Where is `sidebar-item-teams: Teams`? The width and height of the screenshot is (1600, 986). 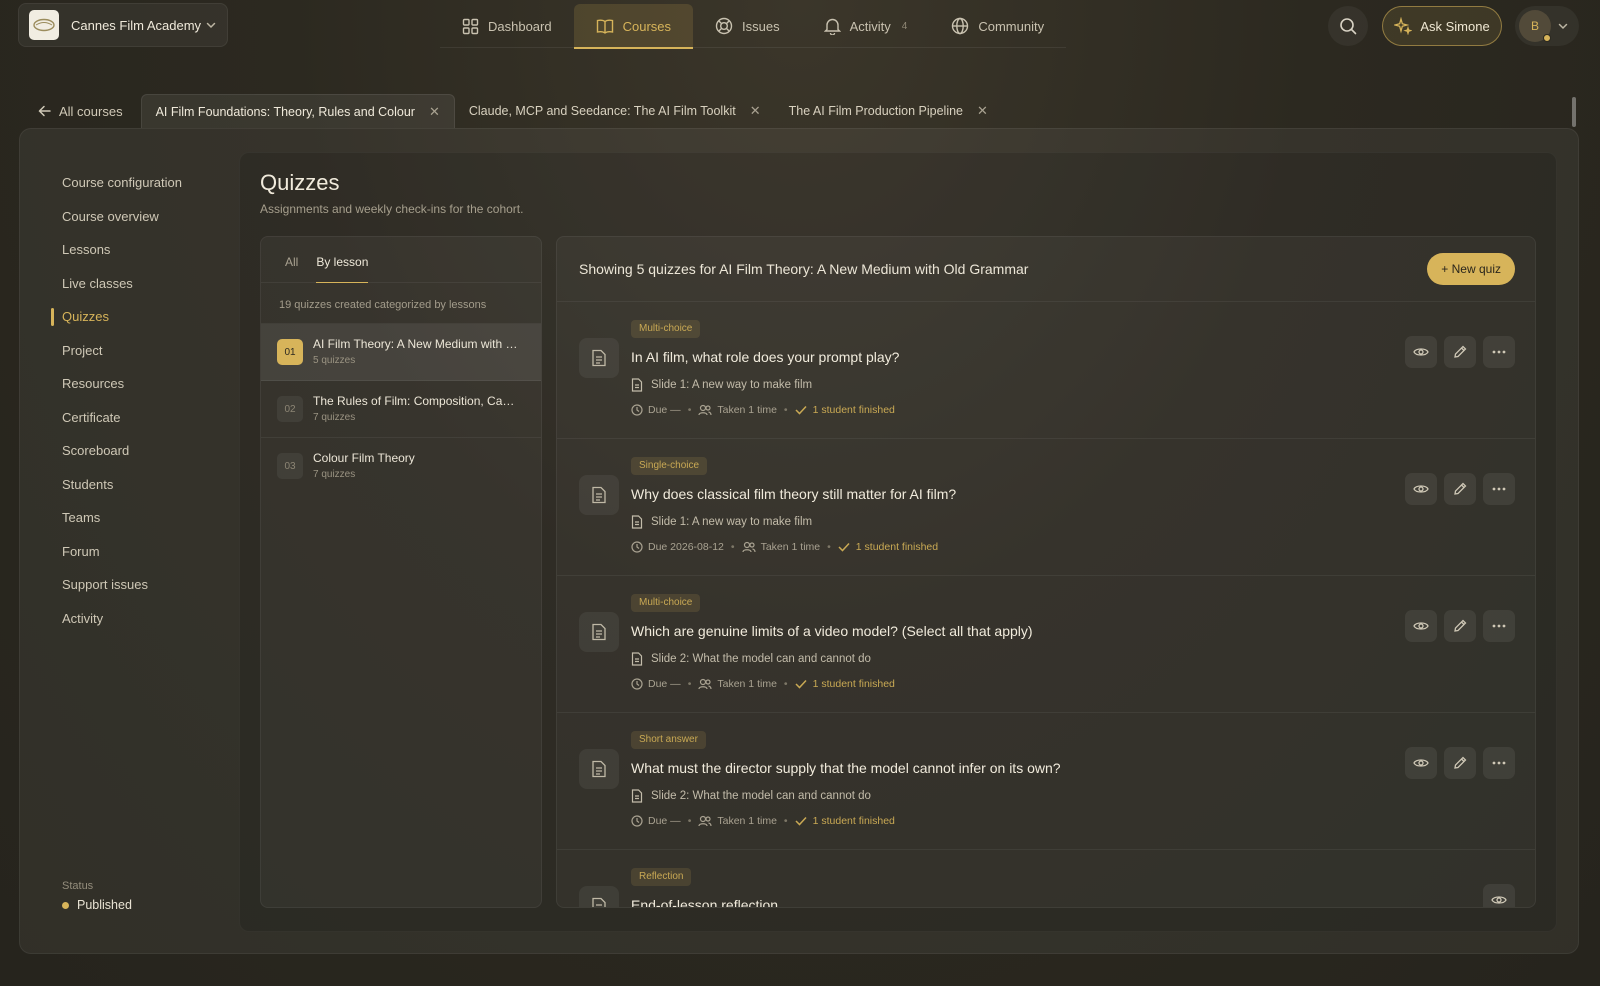 sidebar-item-teams: Teams is located at coordinates (142, 518).